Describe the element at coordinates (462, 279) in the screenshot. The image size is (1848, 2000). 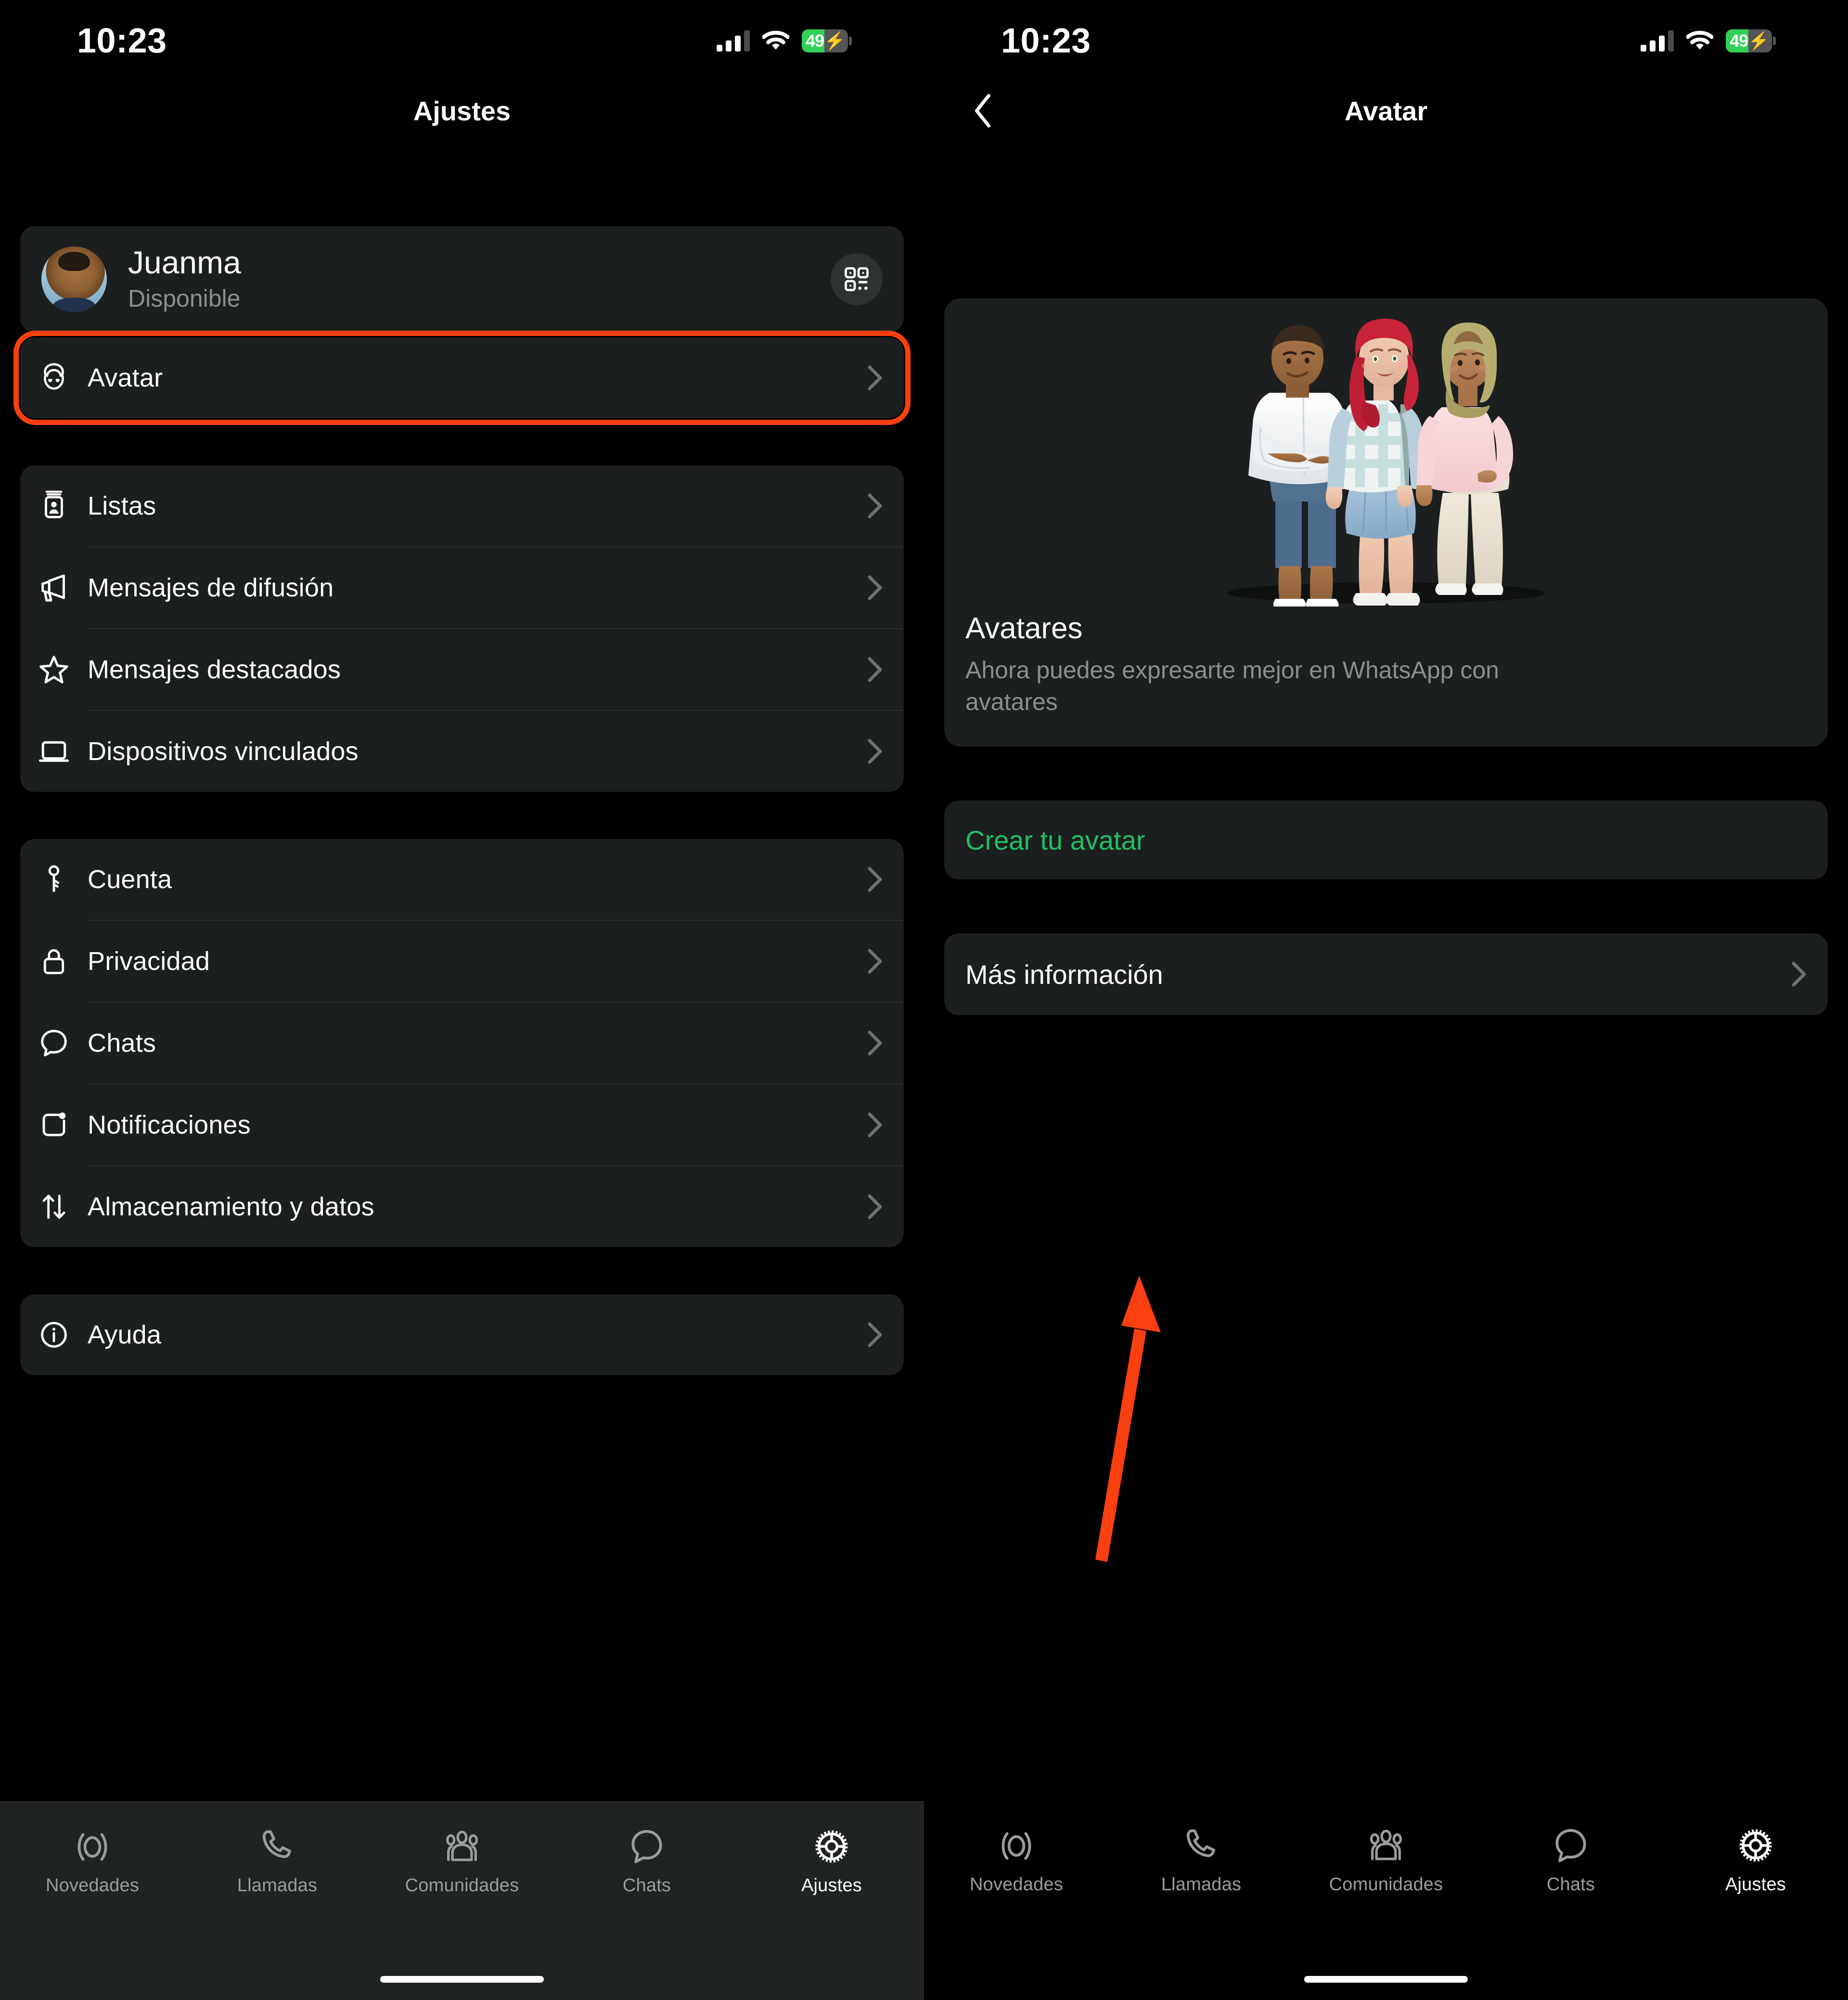
I see `profile-card: Juanma Disponible` at that location.